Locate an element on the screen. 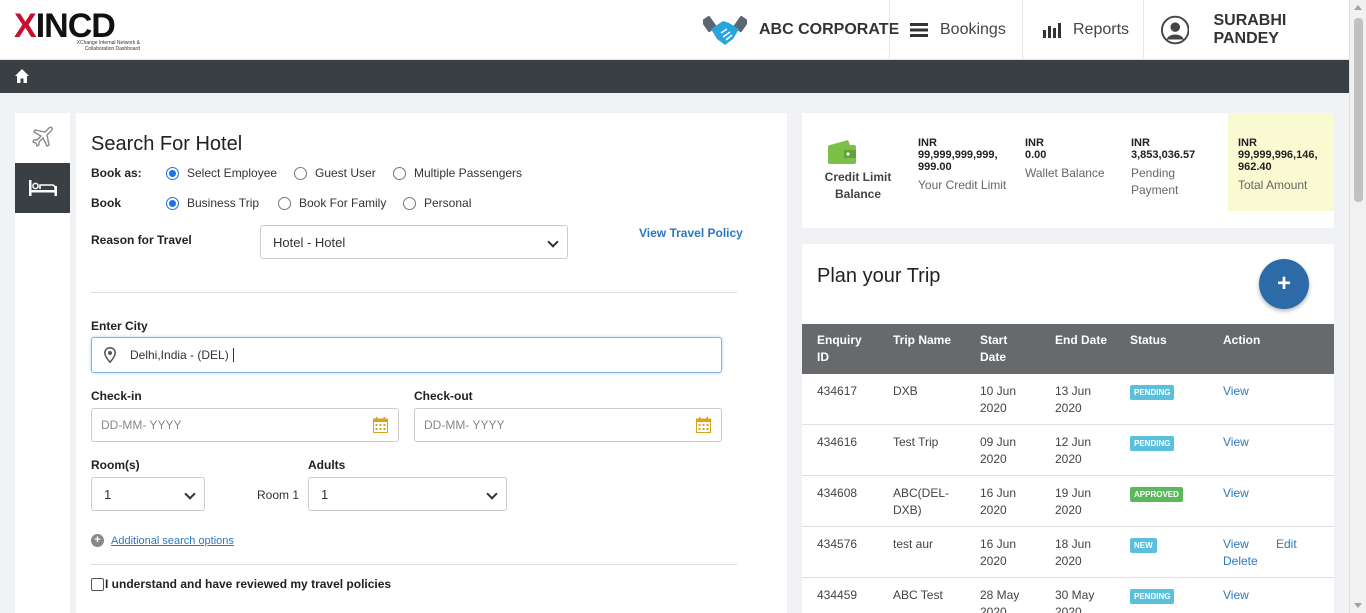 The width and height of the screenshot is (1366, 613). wallet-balance-value: INR 0.00 Wallet Balance is located at coordinates (1073, 159).